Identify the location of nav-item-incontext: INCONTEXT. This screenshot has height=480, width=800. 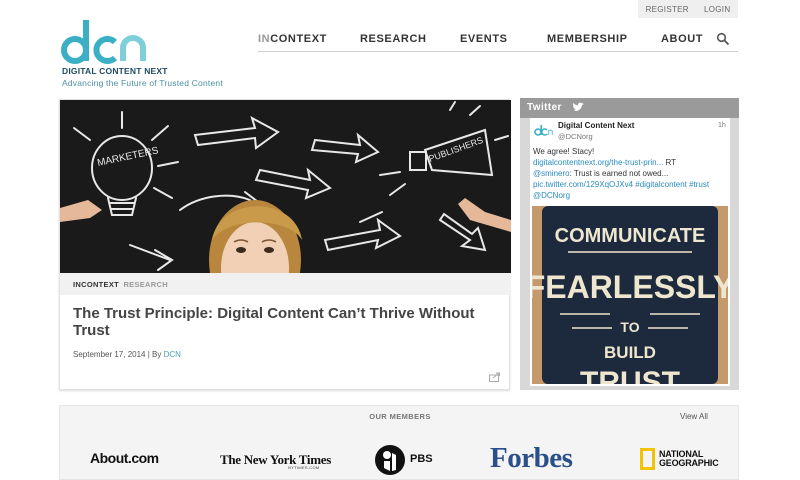
(292, 39).